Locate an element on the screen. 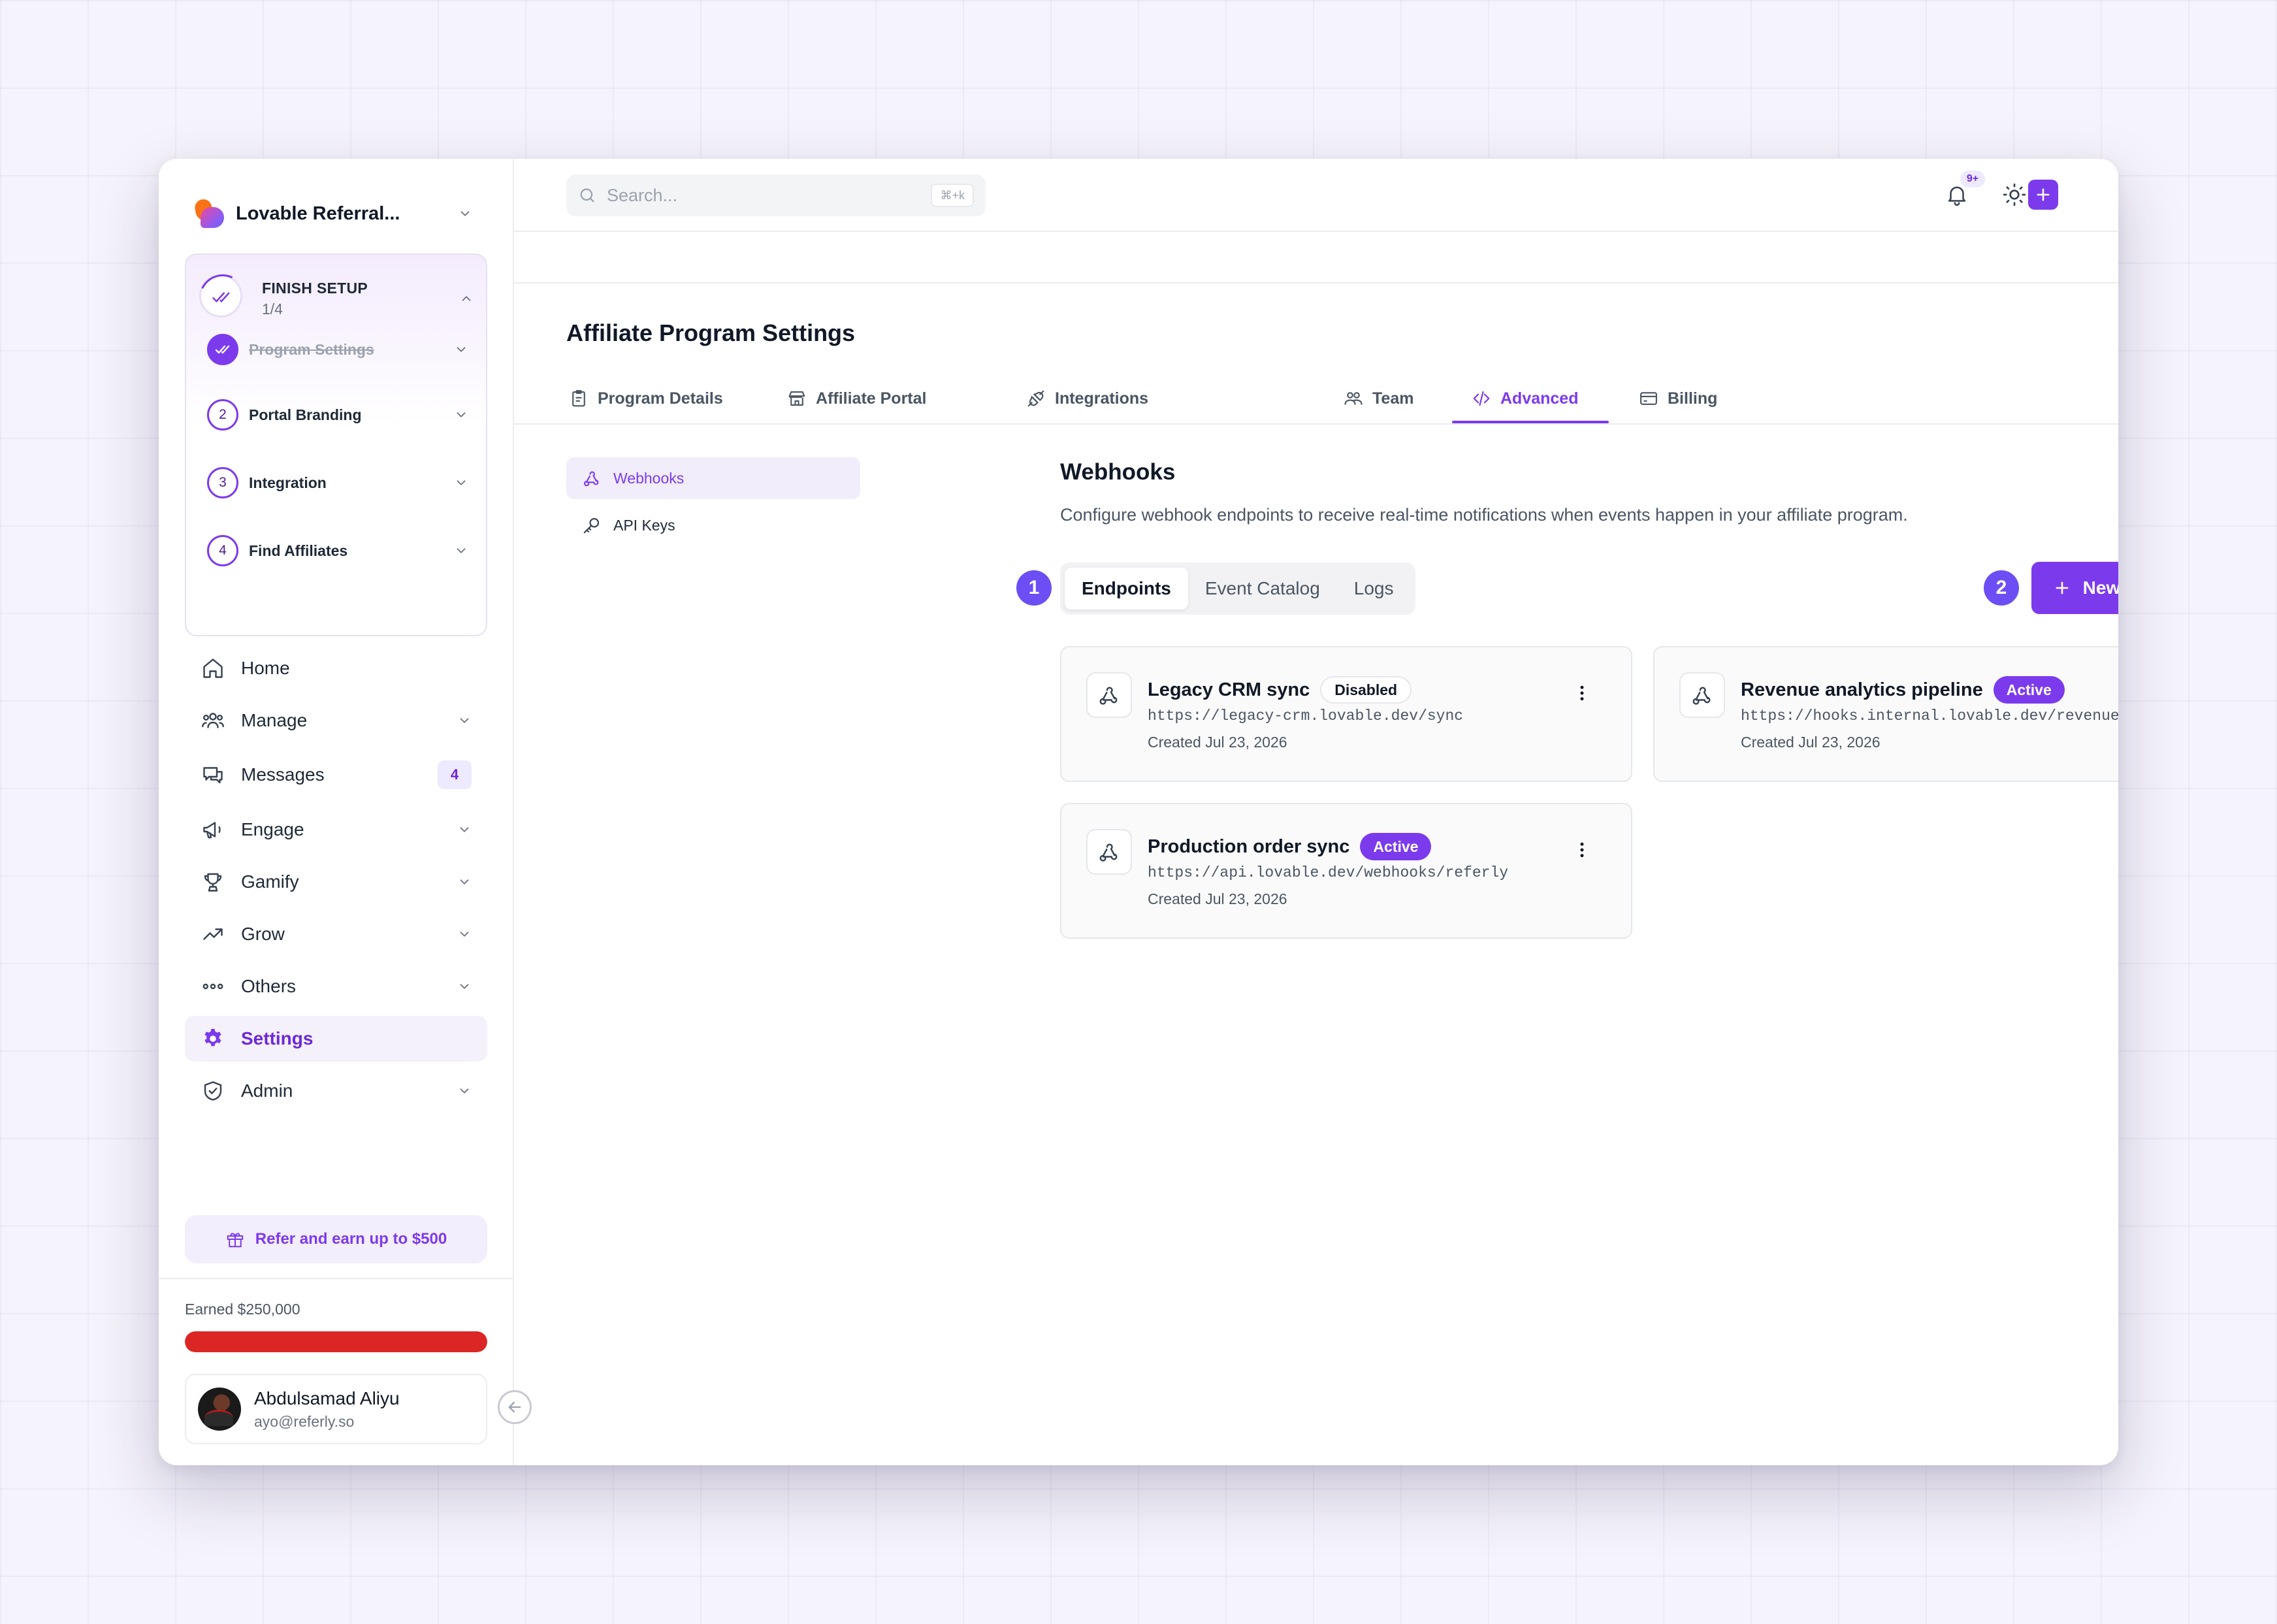 This screenshot has height=1624, width=2277. user-profile: Abdulsamad Aliyu ayo@referly.so is located at coordinates (336, 1409).